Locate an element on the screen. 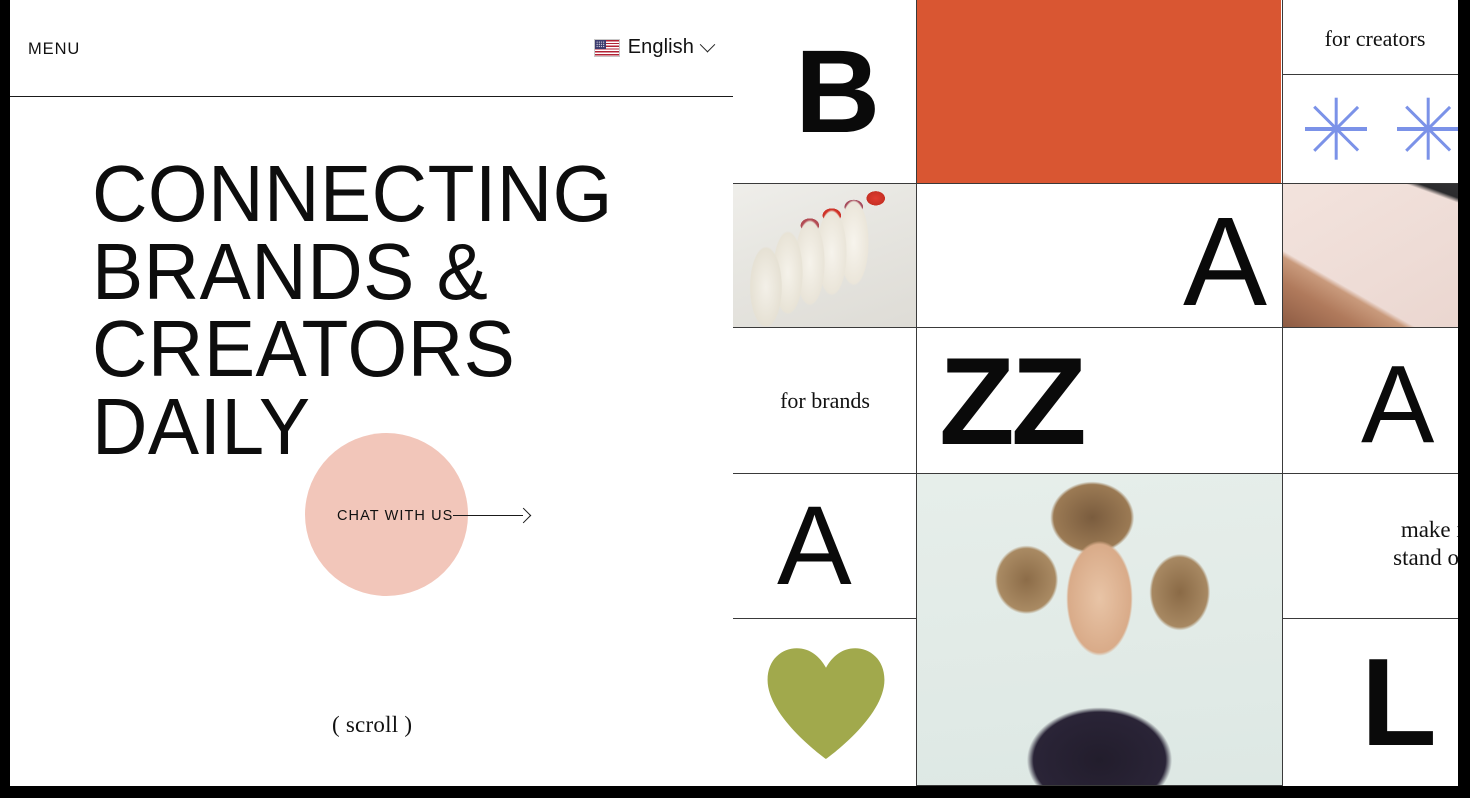  cell-letter-a-left: A is located at coordinates (825, 546).